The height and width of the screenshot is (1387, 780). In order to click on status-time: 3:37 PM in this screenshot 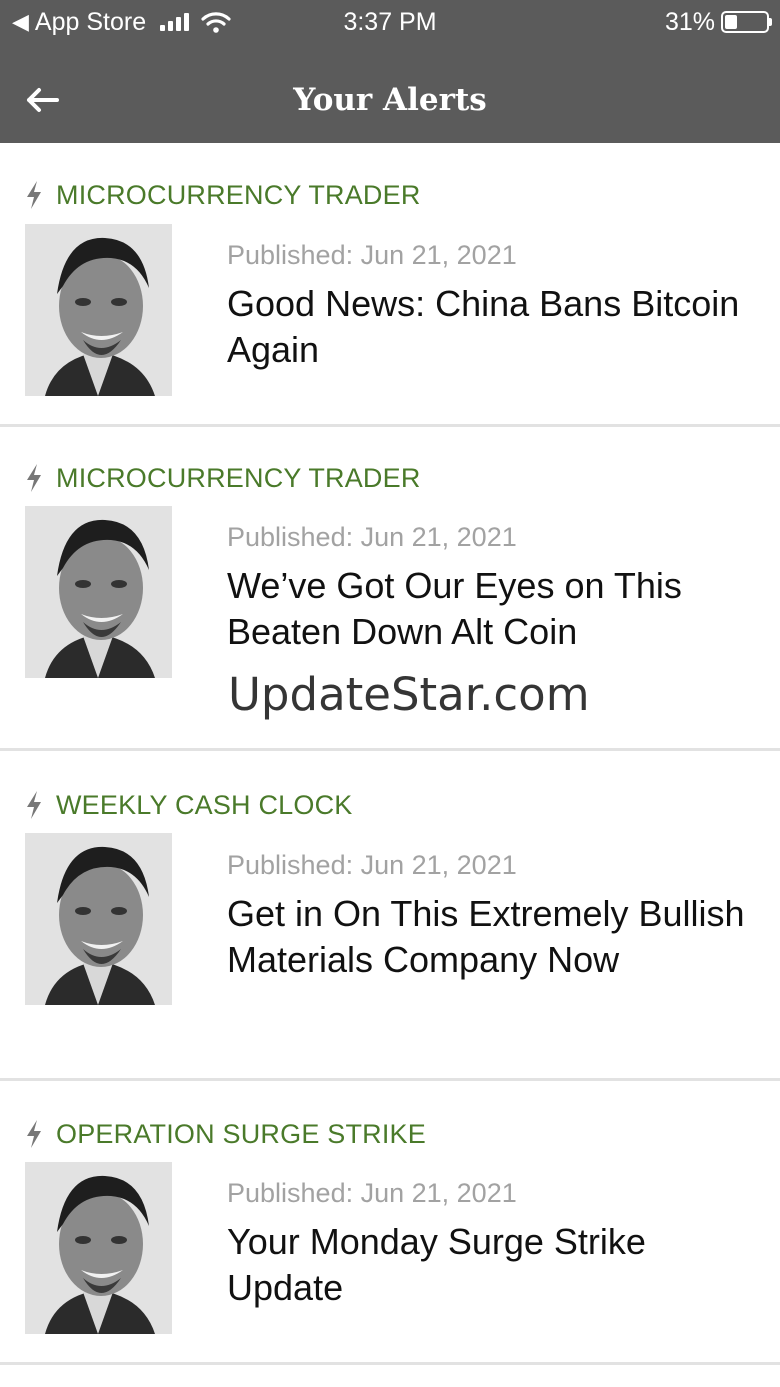, I will do `click(390, 22)`.